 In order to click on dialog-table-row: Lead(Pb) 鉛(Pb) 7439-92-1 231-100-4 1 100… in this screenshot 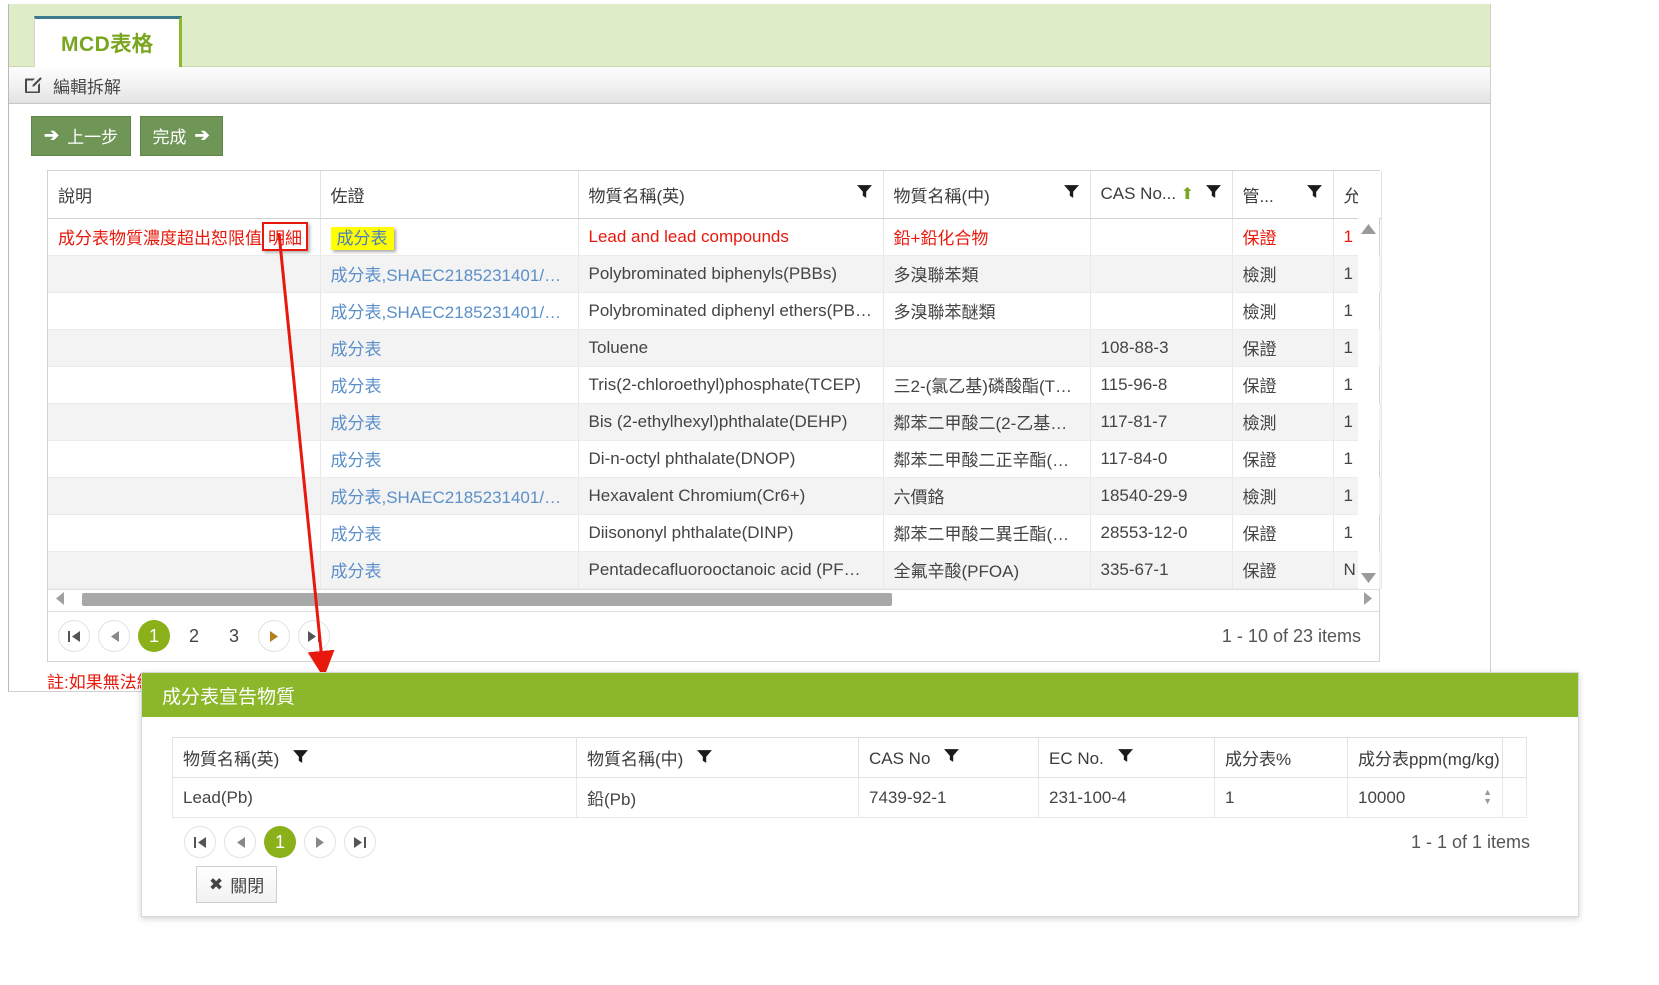, I will do `click(849, 797)`.